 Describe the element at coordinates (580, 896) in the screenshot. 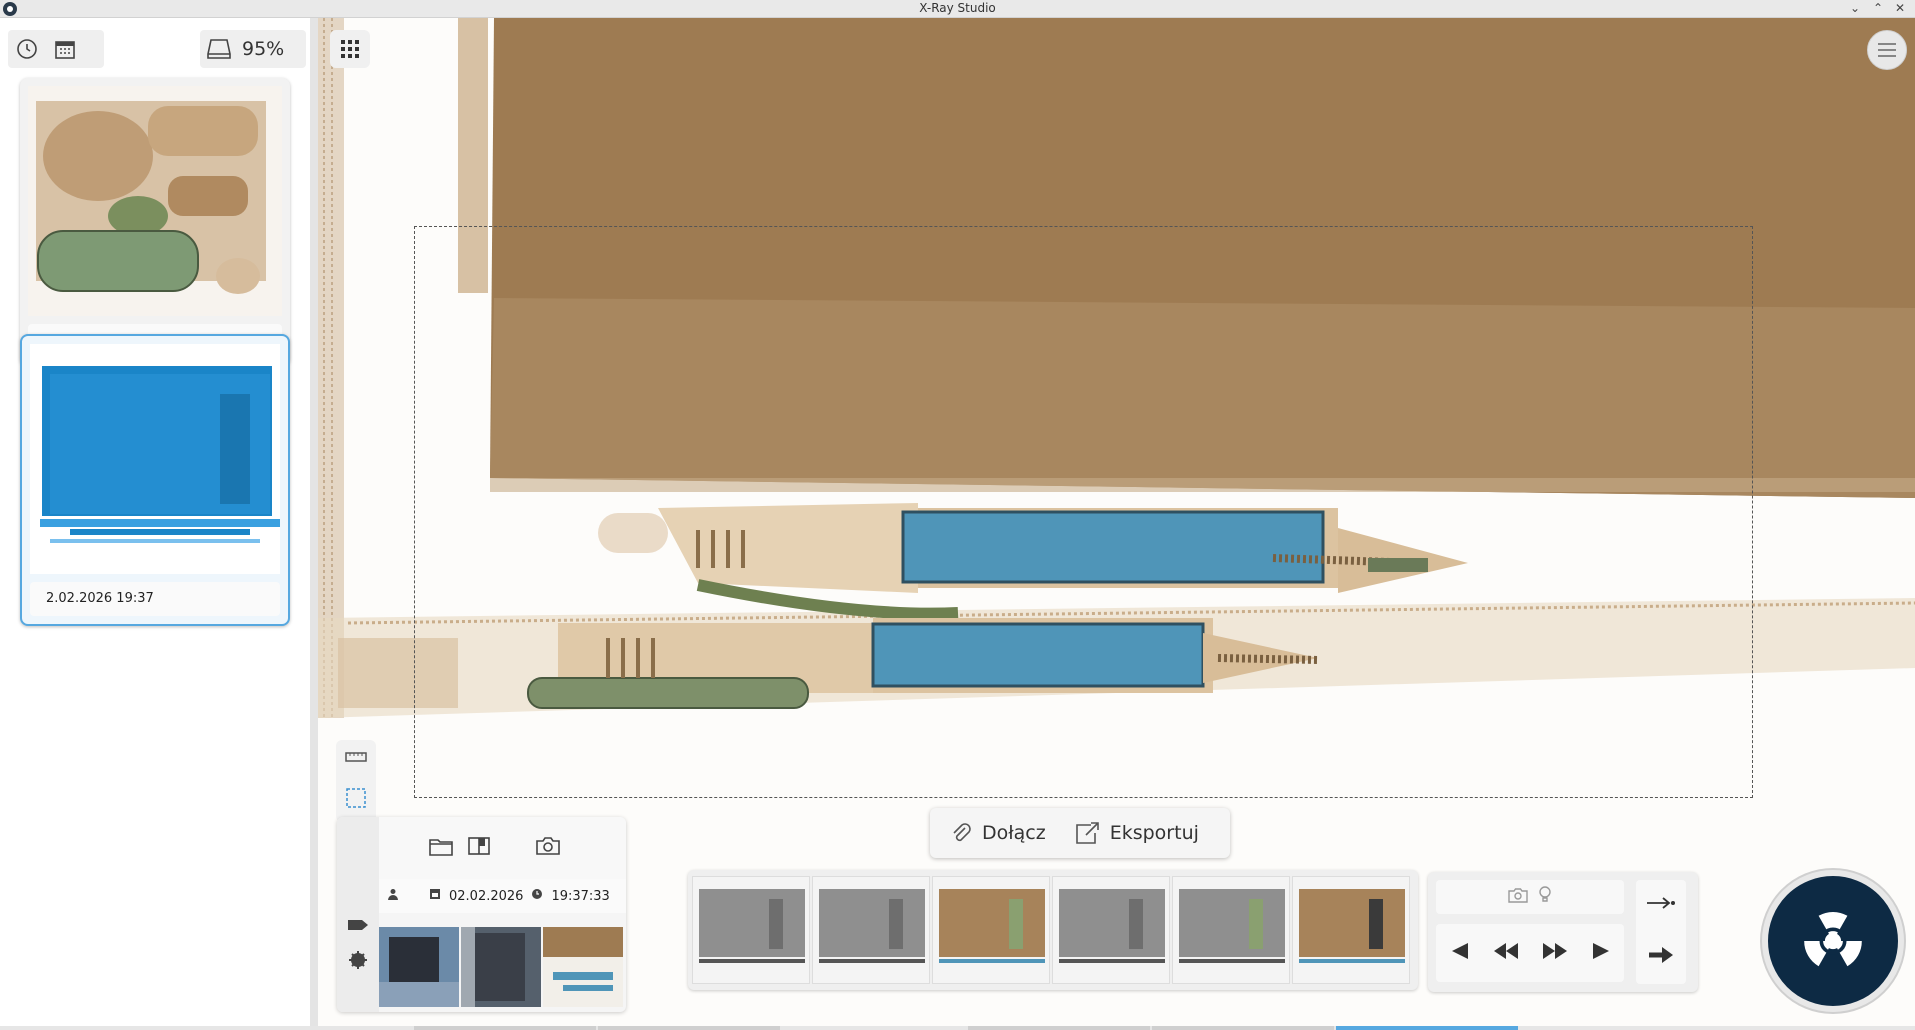

I see `scan-time: 19:37:33` at that location.